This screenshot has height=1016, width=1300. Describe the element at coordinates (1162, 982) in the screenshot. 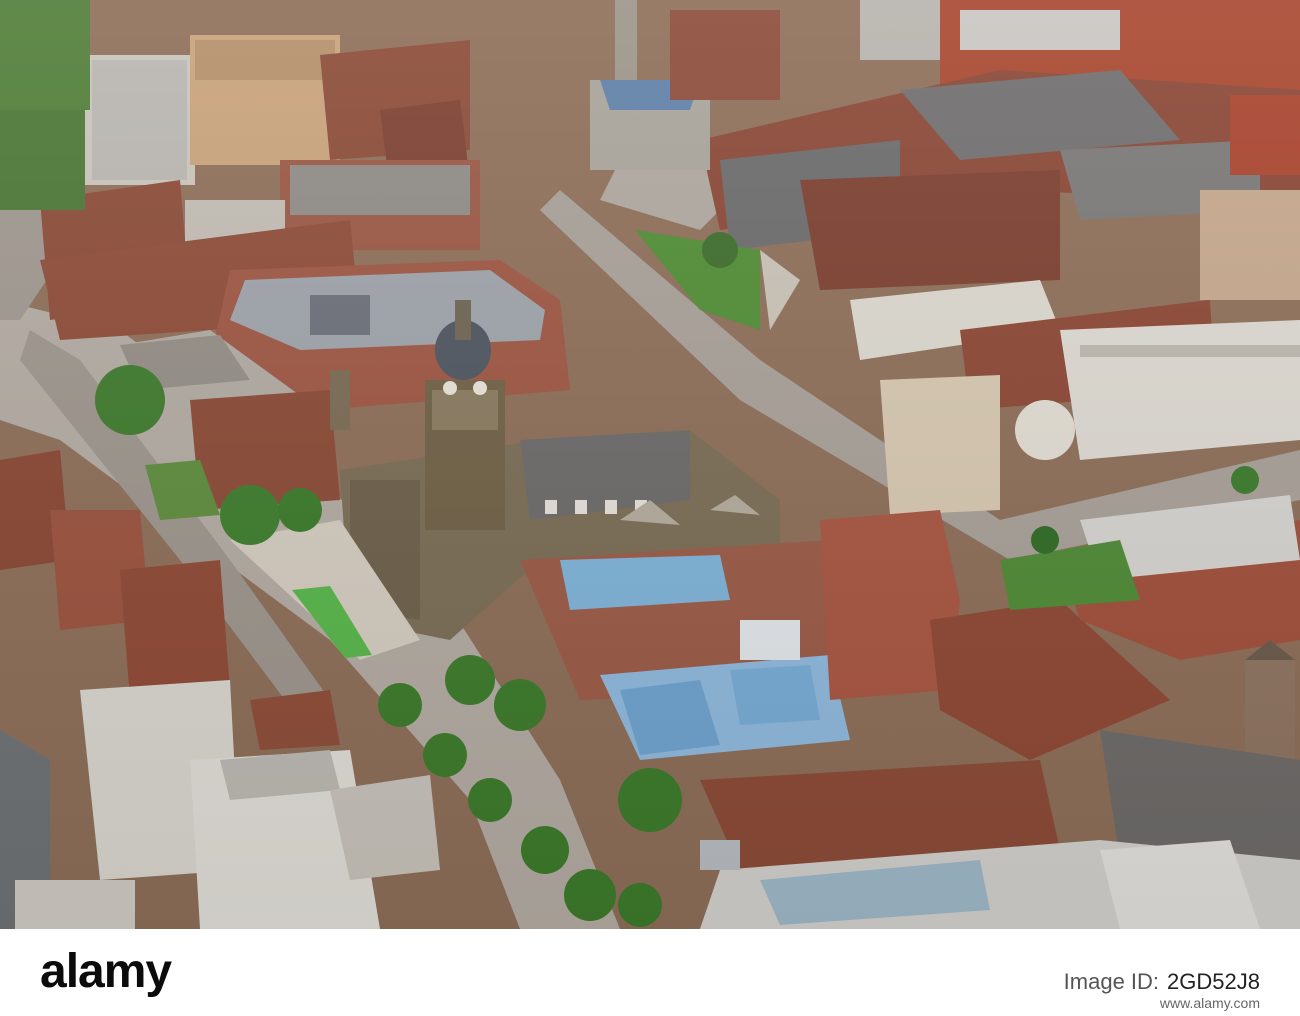

I see `image-id-line: Image ID: 2GD52J8` at that location.